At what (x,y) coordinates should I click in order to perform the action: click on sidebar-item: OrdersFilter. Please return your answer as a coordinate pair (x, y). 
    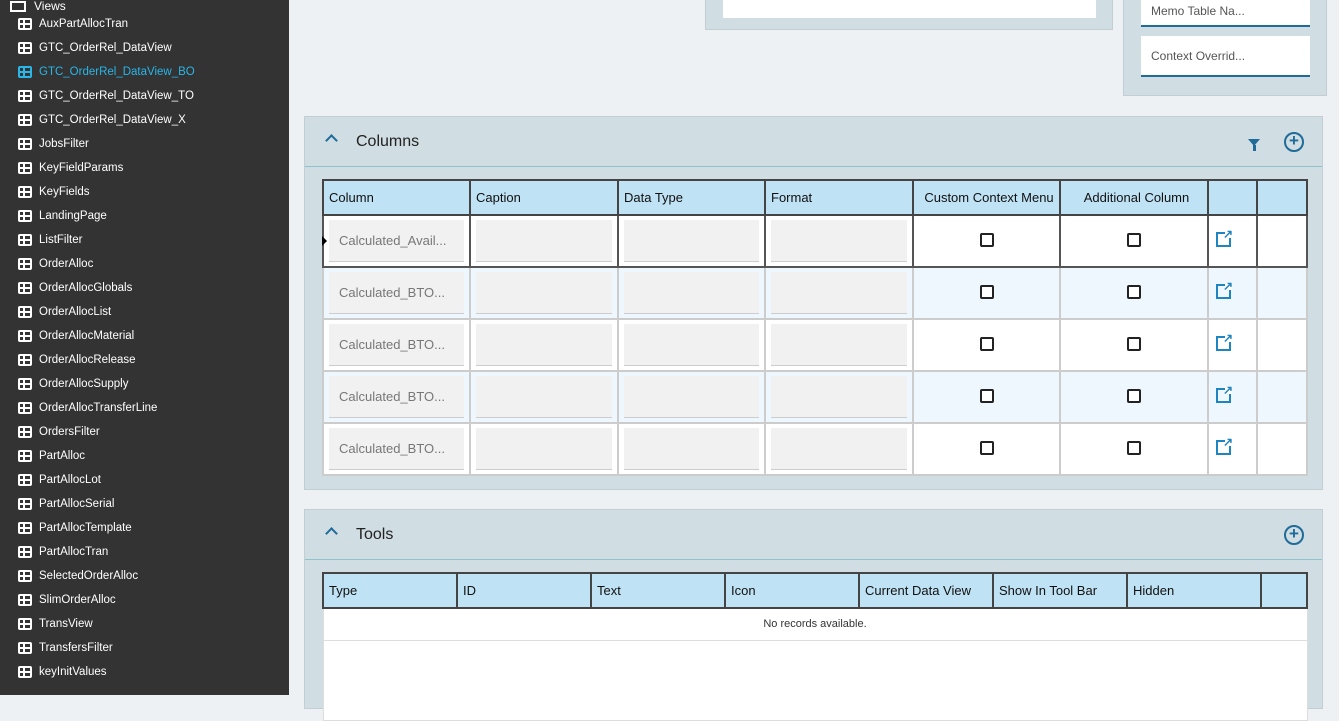
    Looking at the image, I should click on (59, 432).